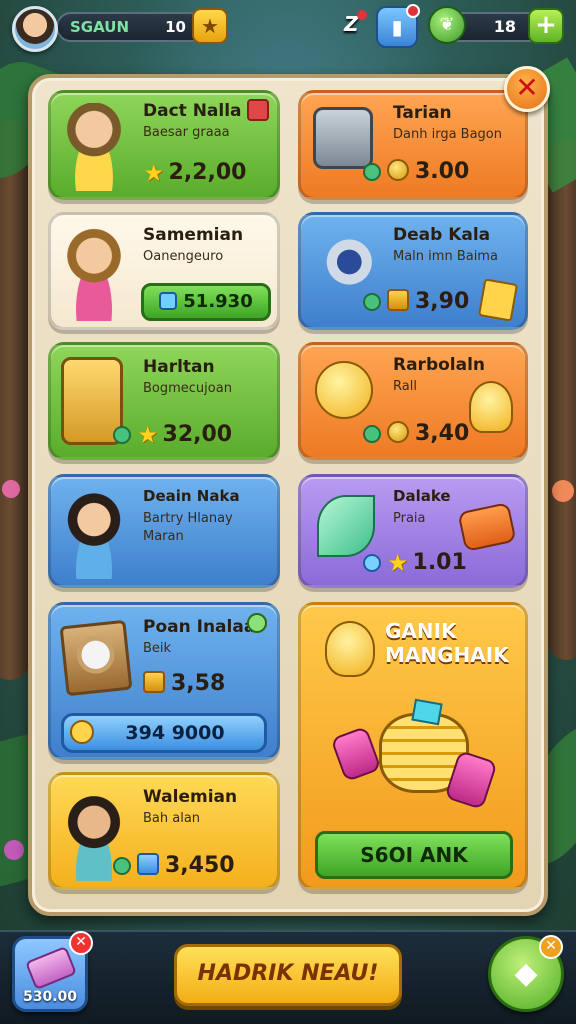 This screenshot has width=576, height=1024. I want to click on promo-button-label: S6OI ANK, so click(414, 855).